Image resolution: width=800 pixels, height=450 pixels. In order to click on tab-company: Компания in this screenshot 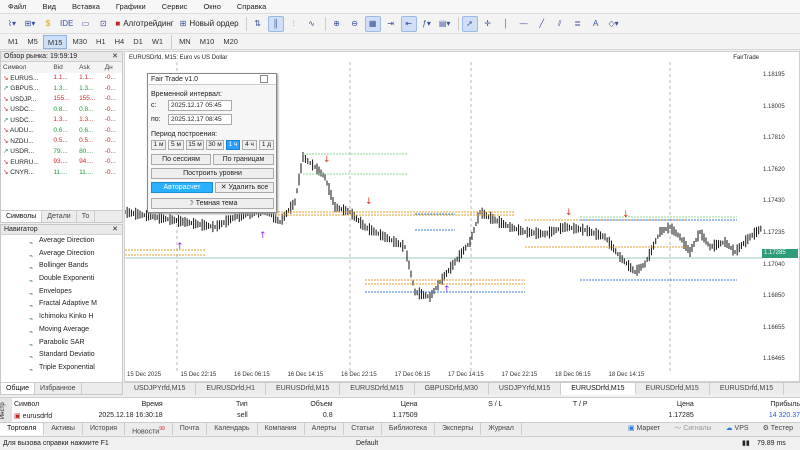, I will do `click(281, 429)`.